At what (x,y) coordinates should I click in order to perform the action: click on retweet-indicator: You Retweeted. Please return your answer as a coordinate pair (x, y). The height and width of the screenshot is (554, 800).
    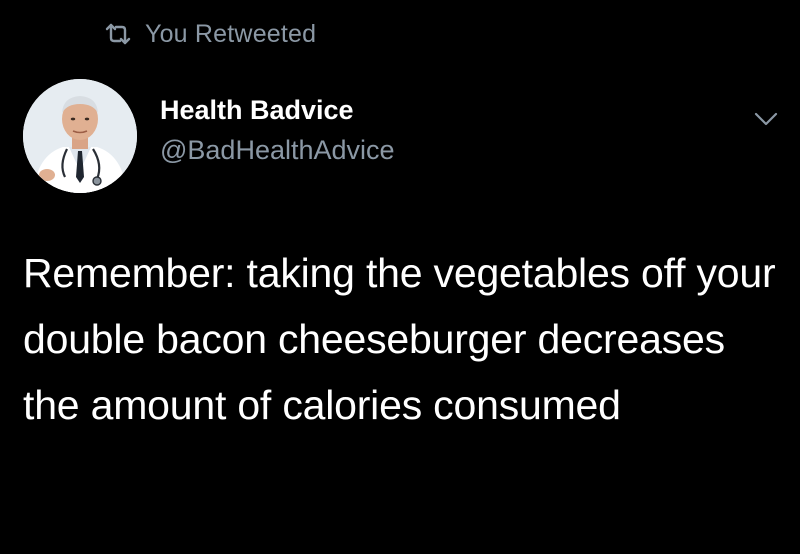
    Looking at the image, I should click on (209, 34).